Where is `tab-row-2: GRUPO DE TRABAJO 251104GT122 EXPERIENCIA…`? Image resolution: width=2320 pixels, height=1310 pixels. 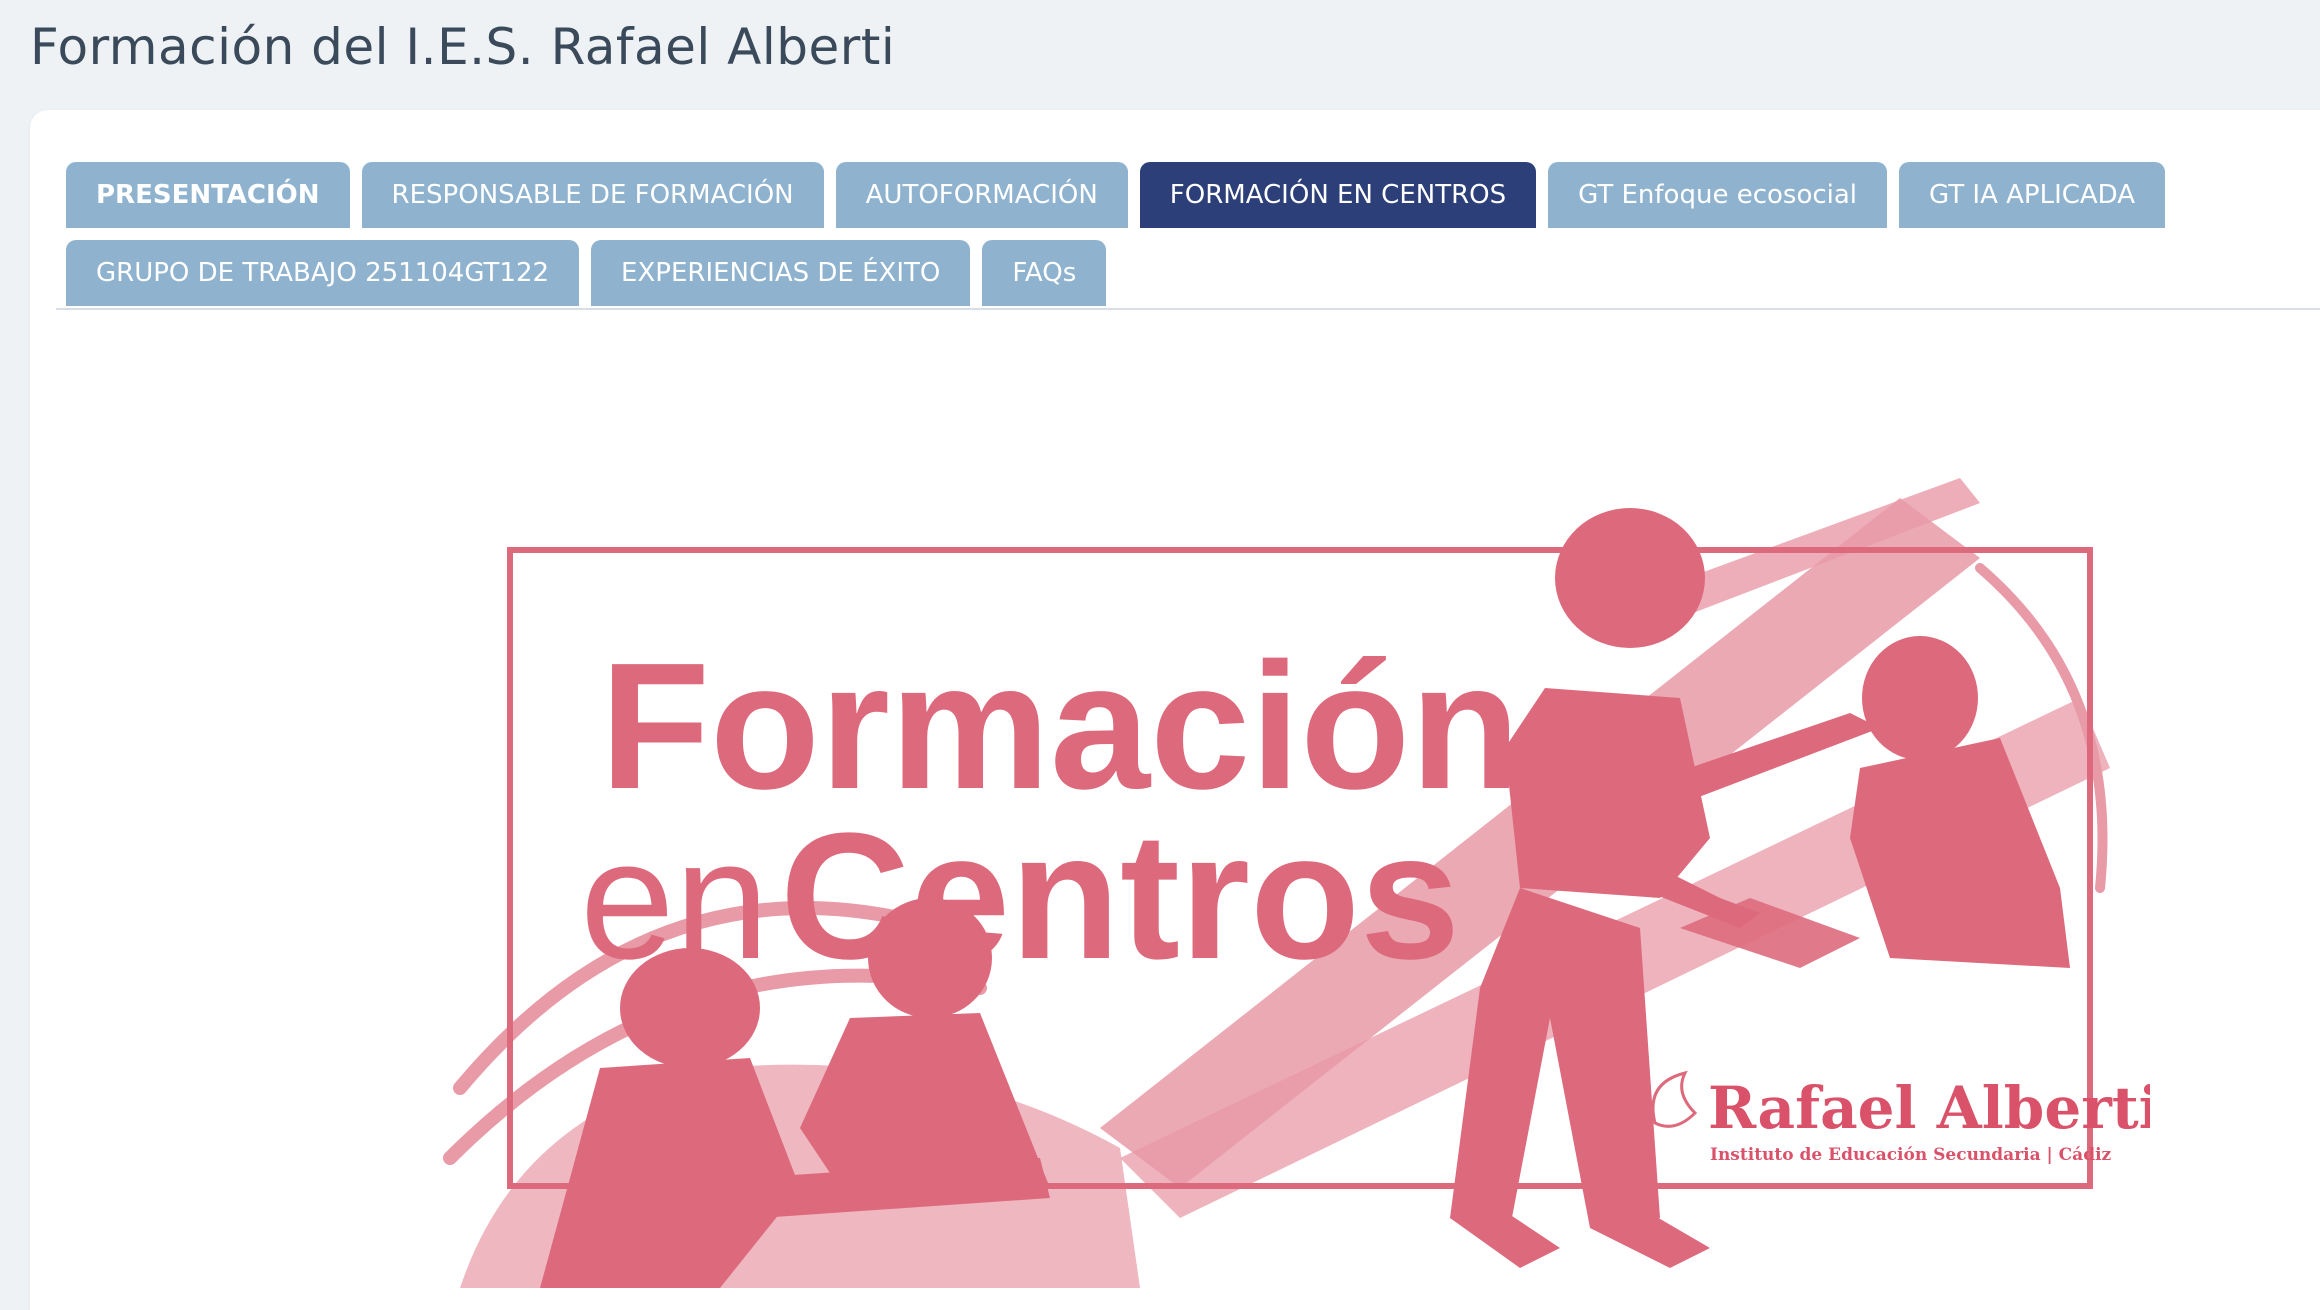
tab-row-2: GRUPO DE TRABAJO 251104GT122 EXPERIENCIA… is located at coordinates (1193, 273).